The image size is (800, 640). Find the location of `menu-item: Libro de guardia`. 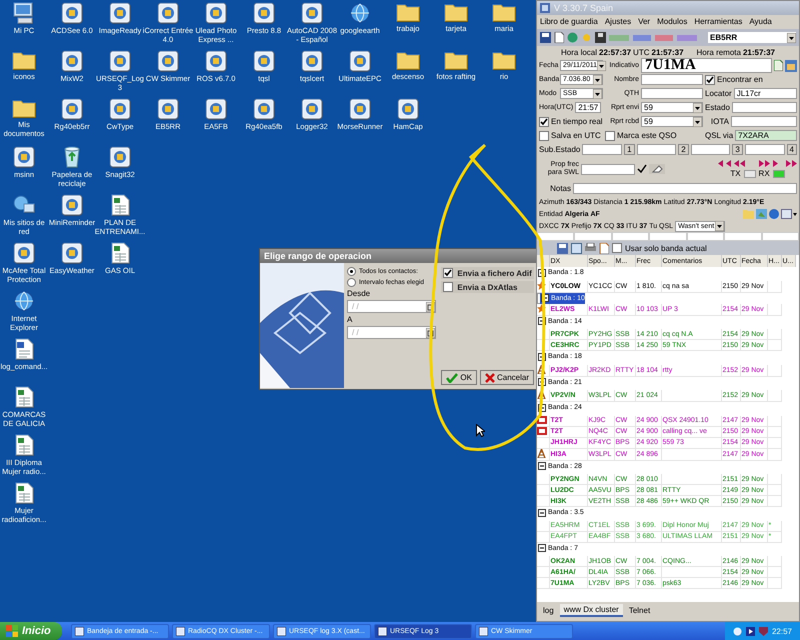

menu-item: Libro de guardia is located at coordinates (569, 22).